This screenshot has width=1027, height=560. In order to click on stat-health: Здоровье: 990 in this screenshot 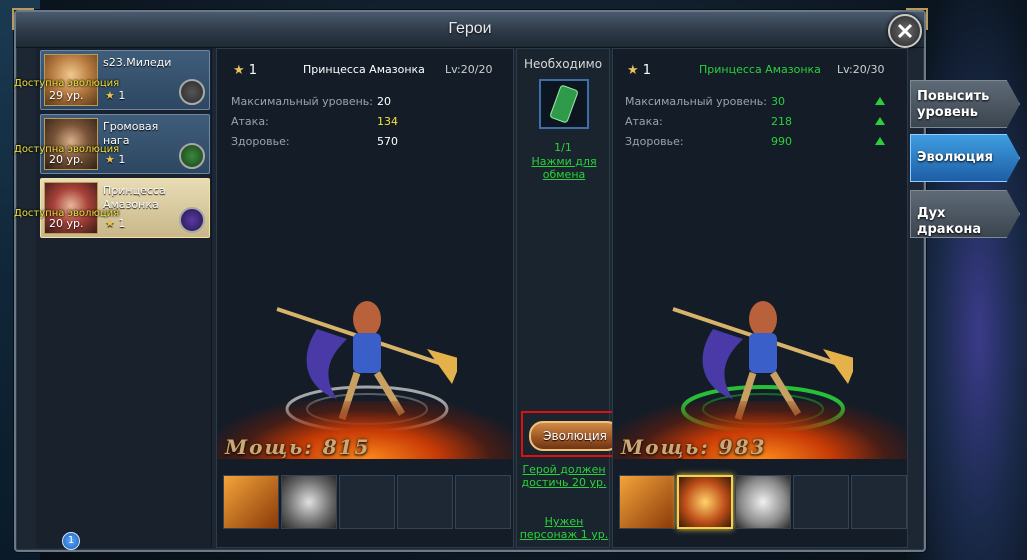, I will do `click(708, 141)`.